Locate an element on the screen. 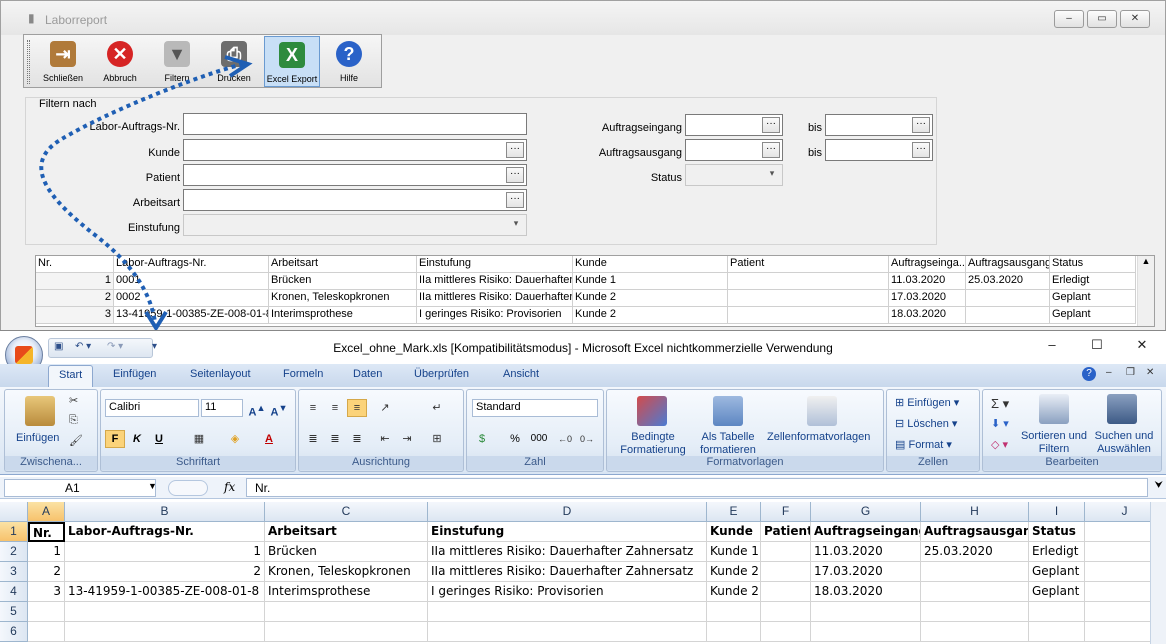 This screenshot has width=1166, height=644. grid-cell: 17.03.2020 is located at coordinates (927, 298).